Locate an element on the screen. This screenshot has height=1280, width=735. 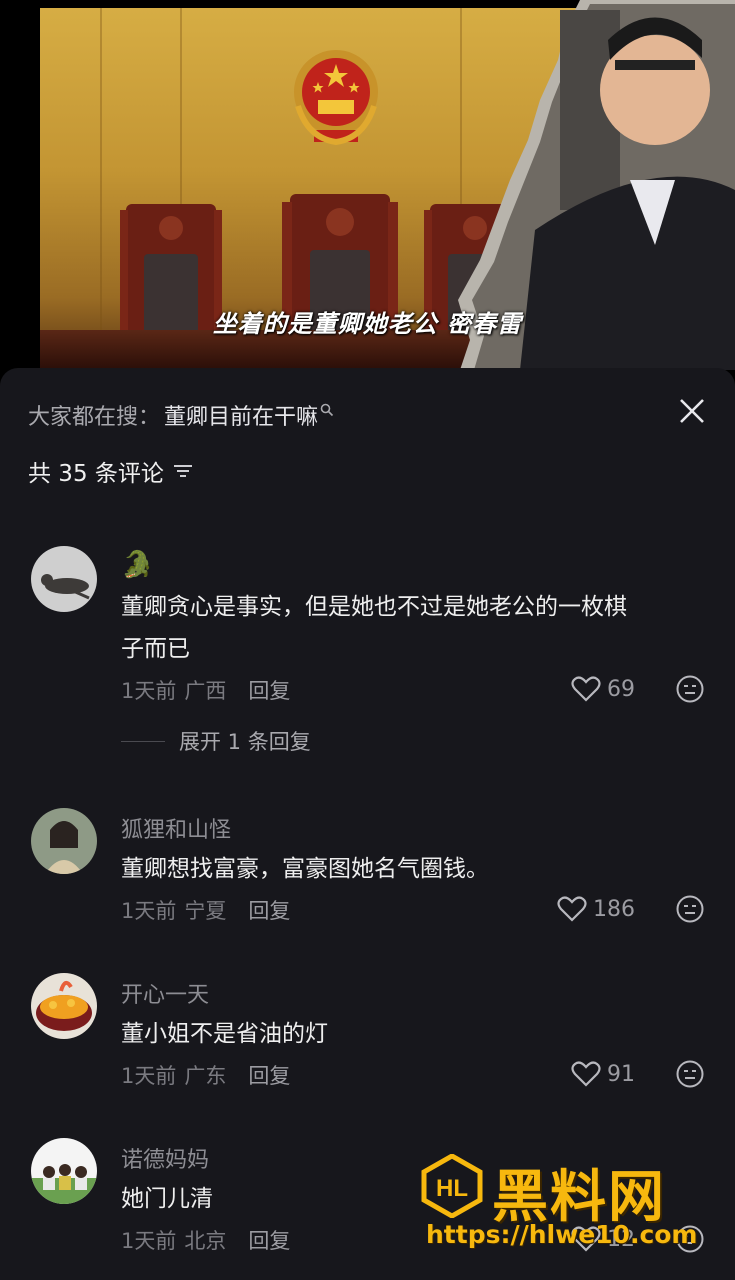
national-emblem-icon is located at coordinates (336, 98).